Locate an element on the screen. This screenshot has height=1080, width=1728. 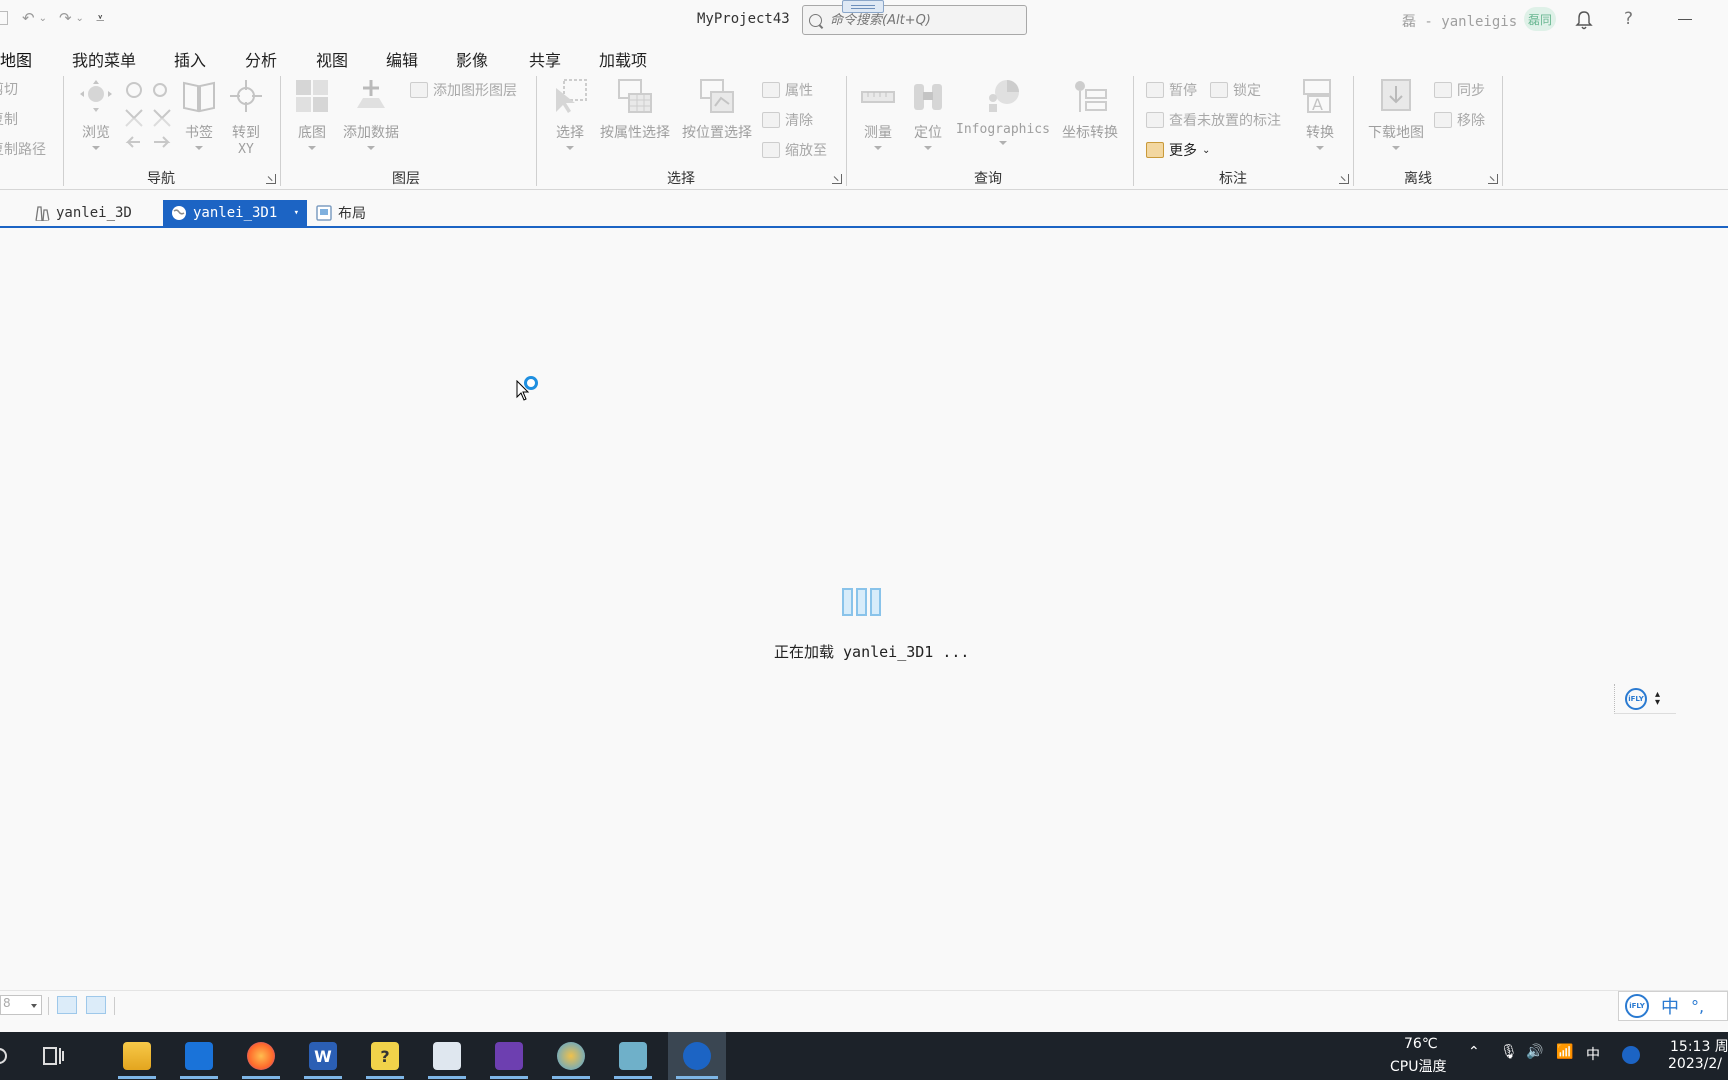
tab-insert: 插入 is located at coordinates (190, 59).